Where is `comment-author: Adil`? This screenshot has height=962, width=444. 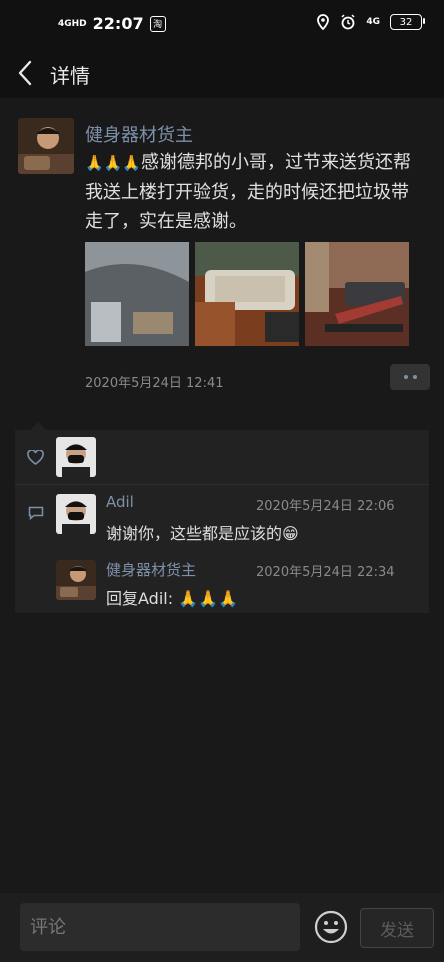 comment-author: Adil is located at coordinates (120, 502).